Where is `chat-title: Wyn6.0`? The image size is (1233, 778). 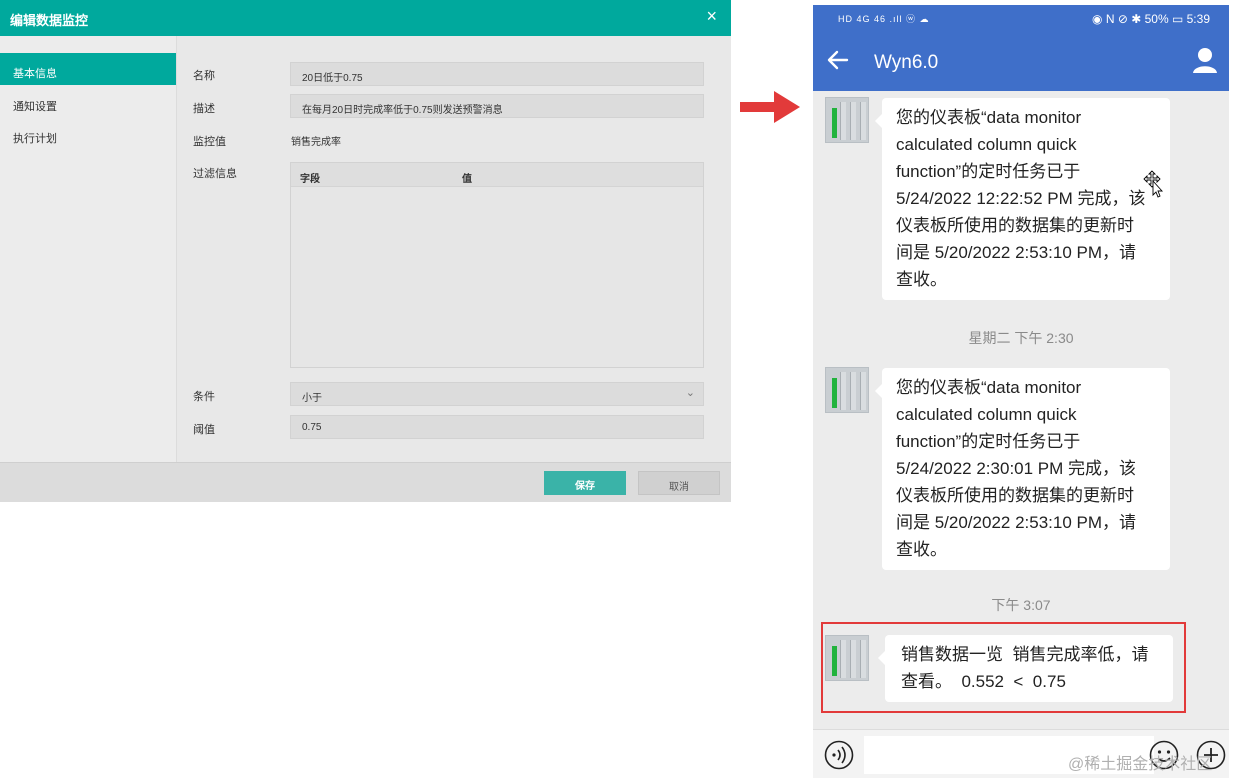
chat-title: Wyn6.0 is located at coordinates (906, 62).